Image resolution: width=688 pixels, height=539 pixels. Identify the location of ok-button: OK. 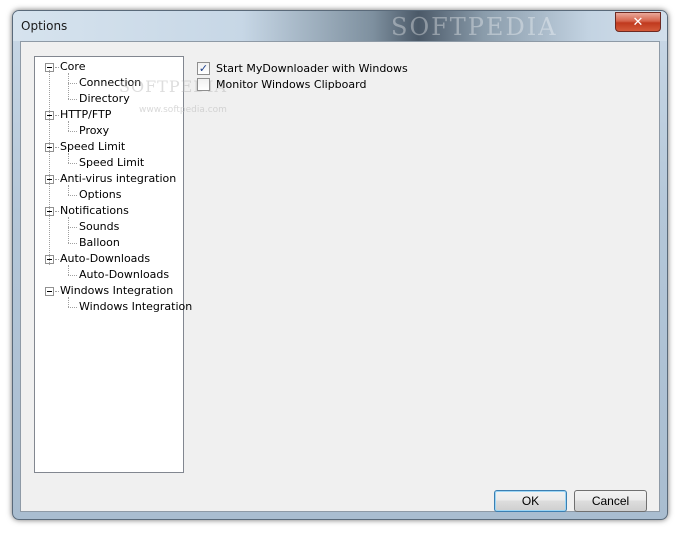
(530, 501).